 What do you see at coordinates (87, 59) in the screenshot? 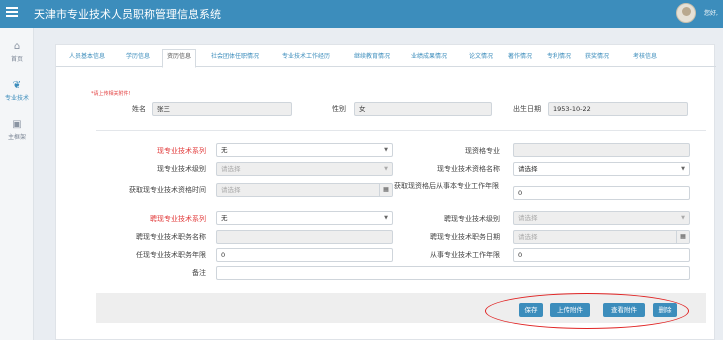
I see `tab-basic-info: 人员基本信息` at bounding box center [87, 59].